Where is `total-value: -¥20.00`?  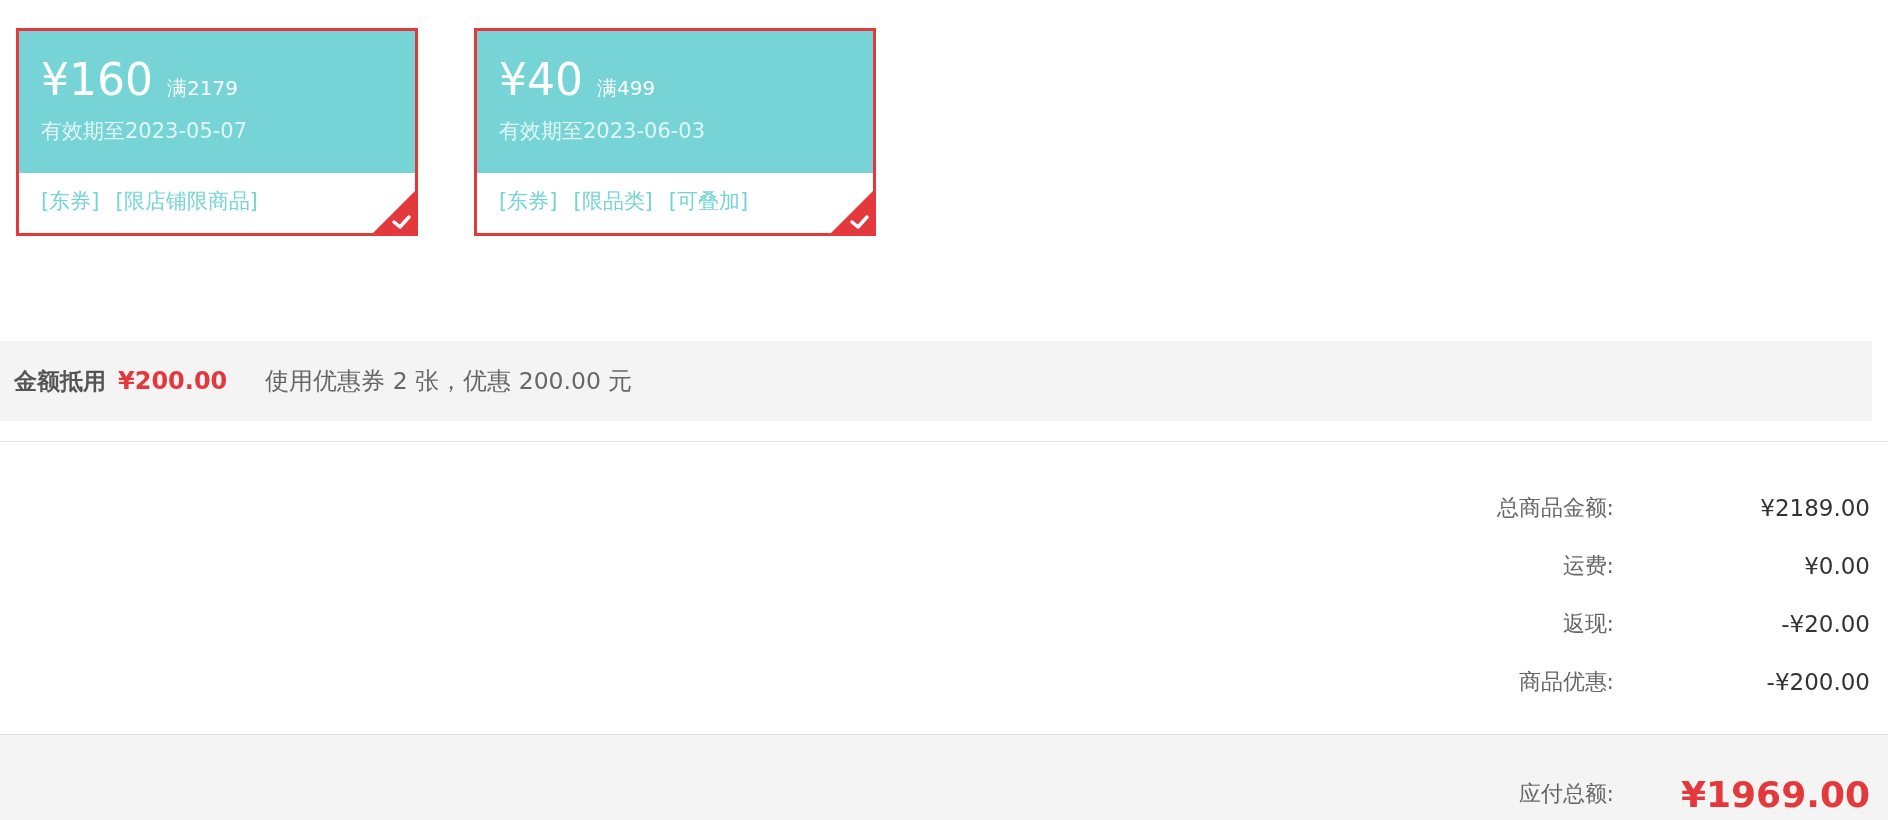
total-value: -¥20.00 is located at coordinates (1825, 624).